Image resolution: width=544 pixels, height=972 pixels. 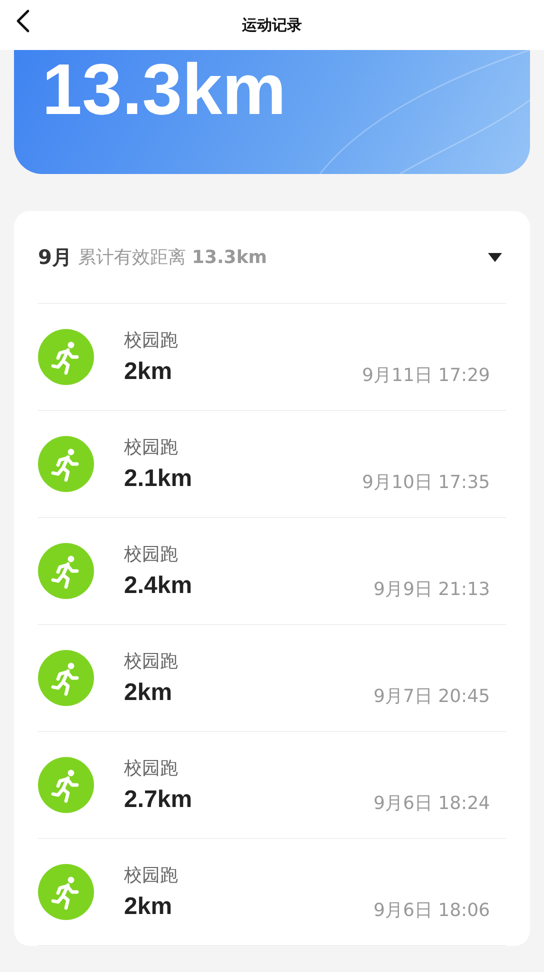 I want to click on caret-icon, so click(x=495, y=257).